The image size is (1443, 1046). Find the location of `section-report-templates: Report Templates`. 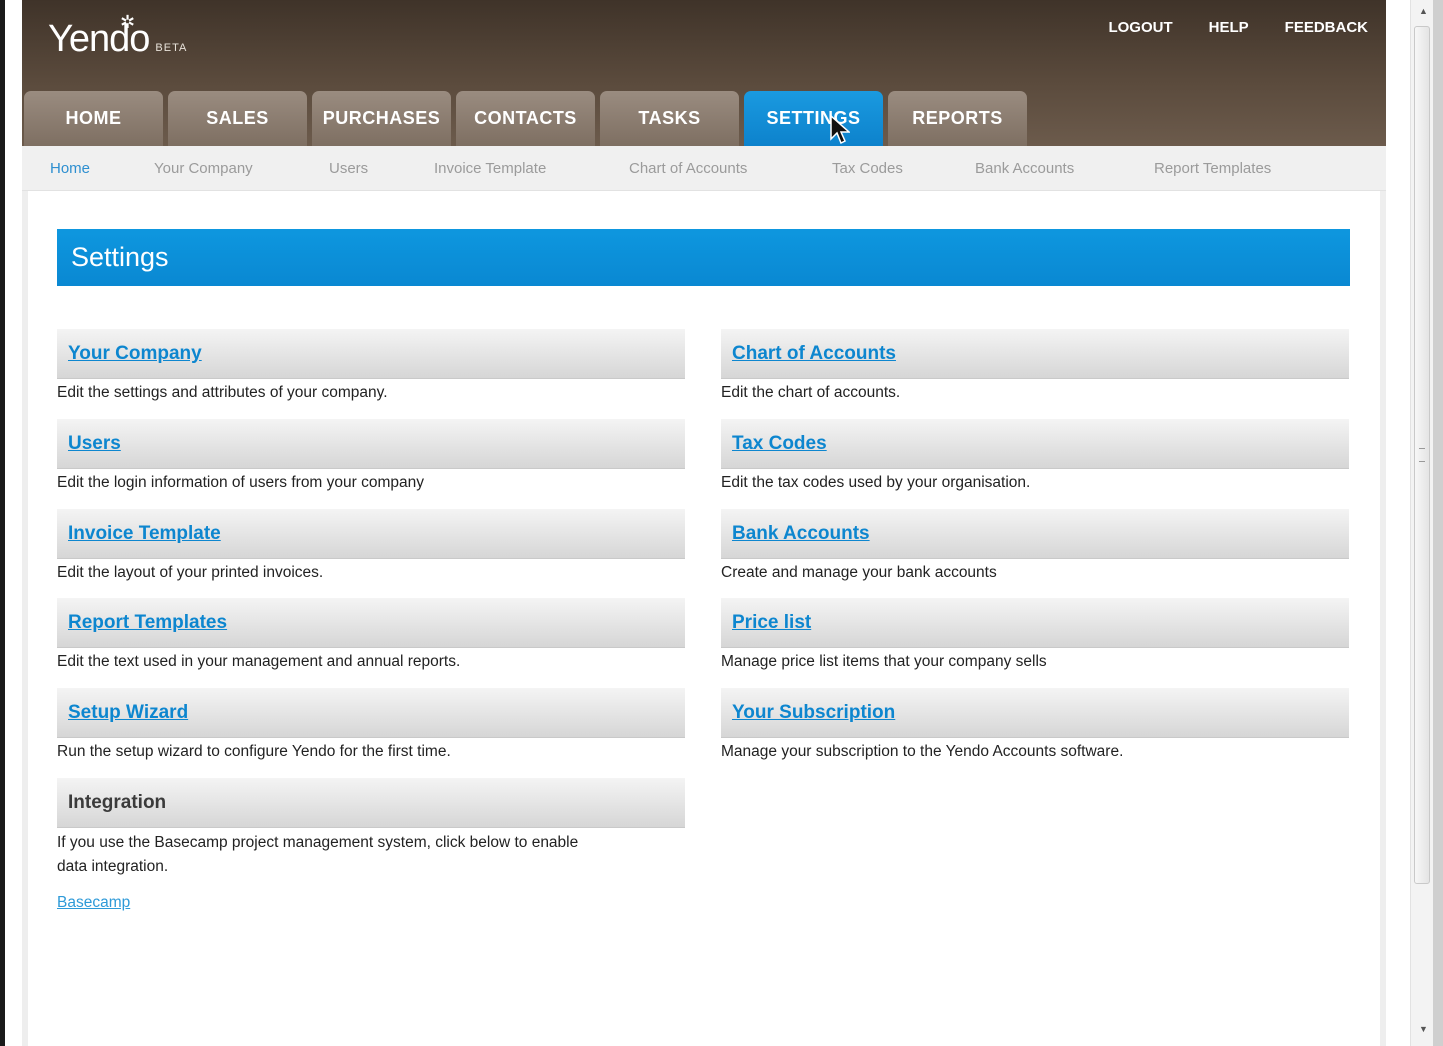

section-report-templates: Report Templates is located at coordinates (371, 623).